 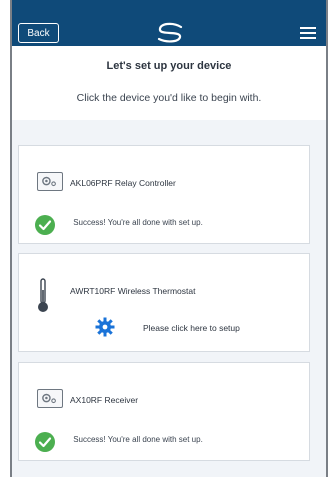 What do you see at coordinates (105, 327) in the screenshot?
I see `gear-icon` at bounding box center [105, 327].